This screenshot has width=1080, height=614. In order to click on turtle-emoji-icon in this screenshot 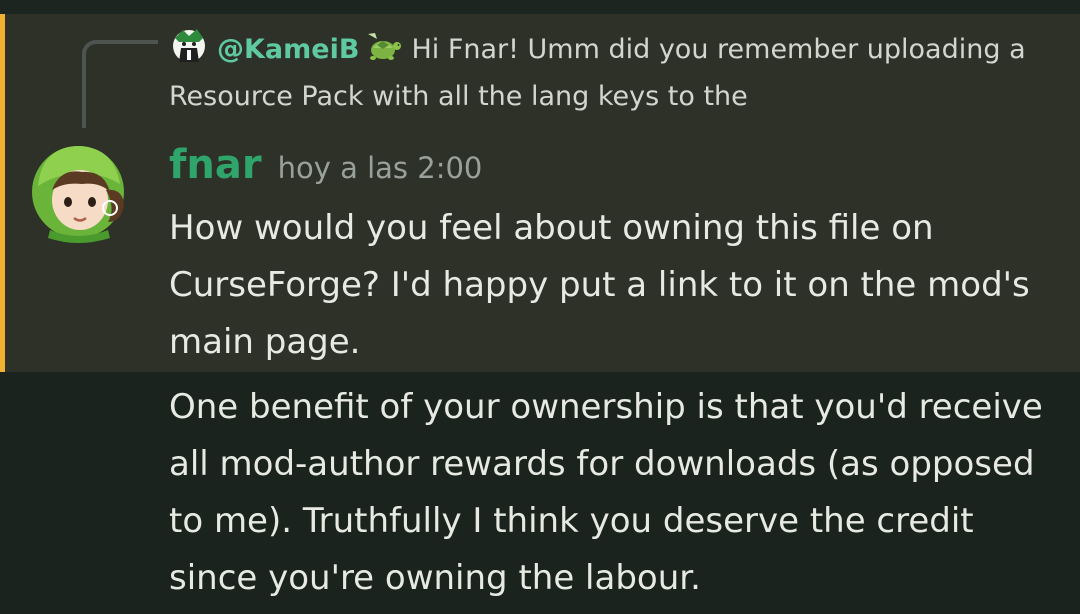, I will do `click(383, 45)`.